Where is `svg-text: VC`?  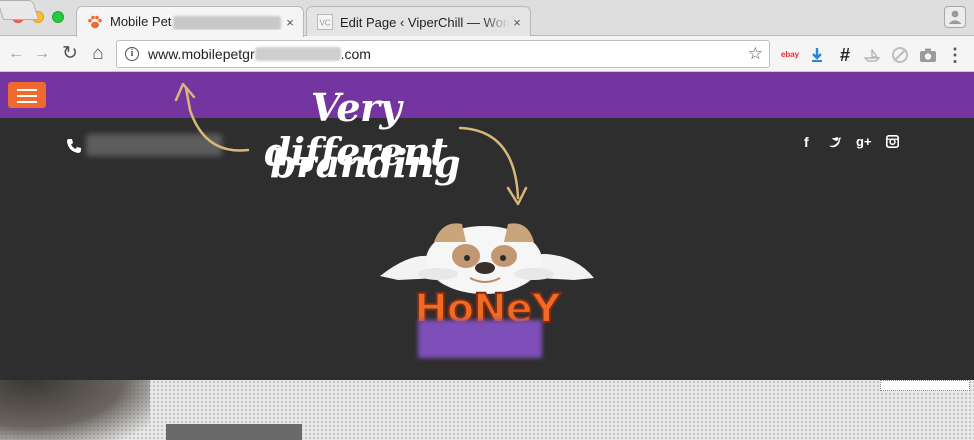 svg-text: VC is located at coordinates (324, 23).